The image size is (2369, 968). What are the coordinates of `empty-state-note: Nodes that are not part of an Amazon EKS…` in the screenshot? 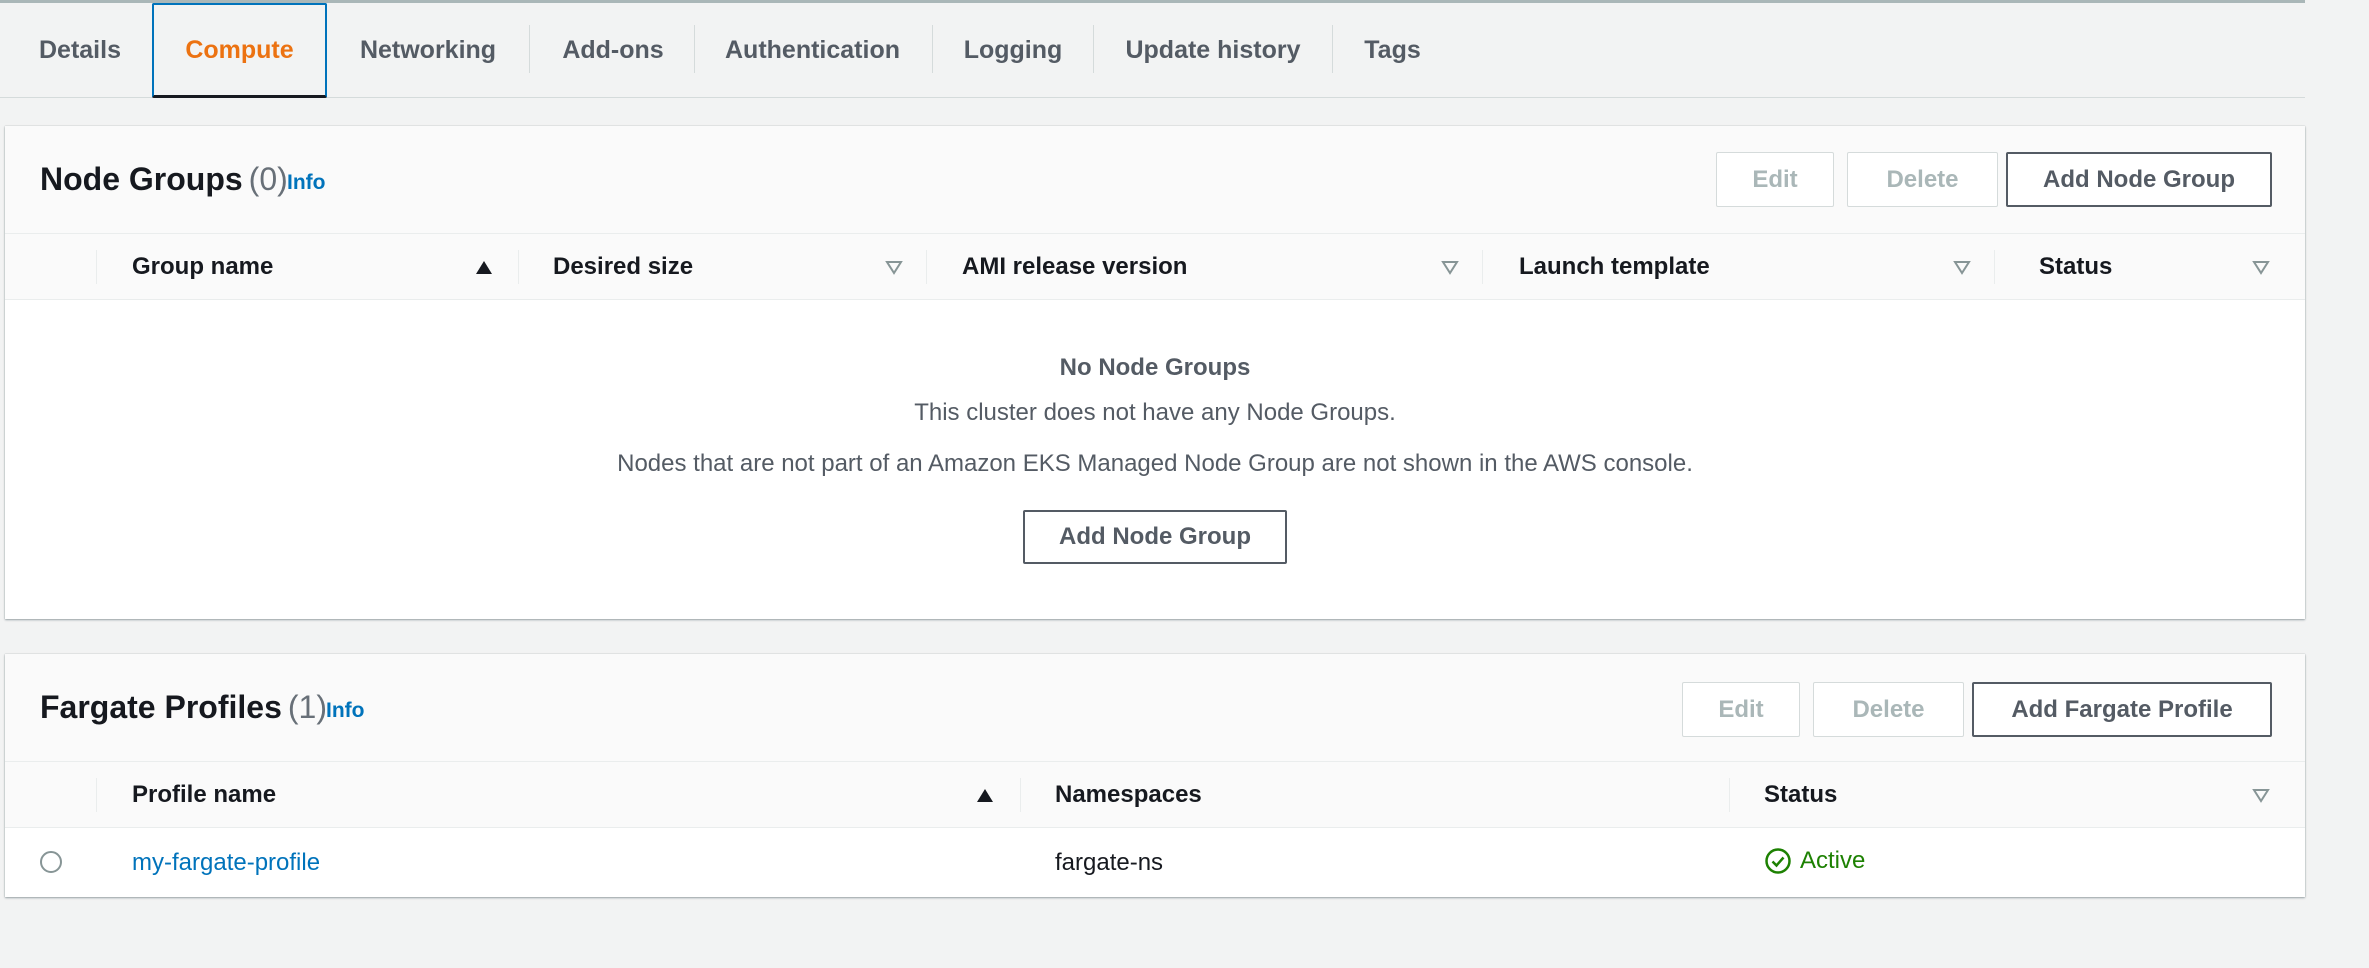 It's located at (1155, 463).